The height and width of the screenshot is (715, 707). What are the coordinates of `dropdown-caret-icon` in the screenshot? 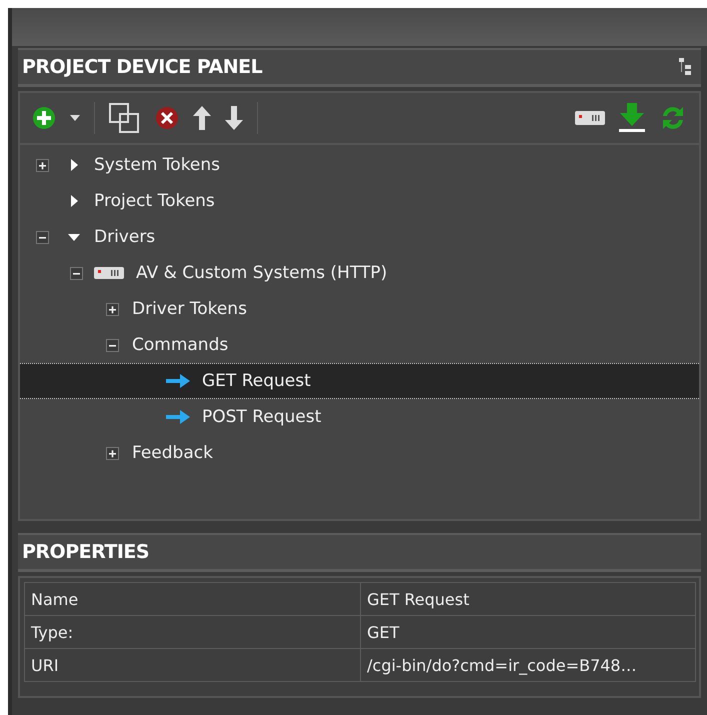 It's located at (75, 118).